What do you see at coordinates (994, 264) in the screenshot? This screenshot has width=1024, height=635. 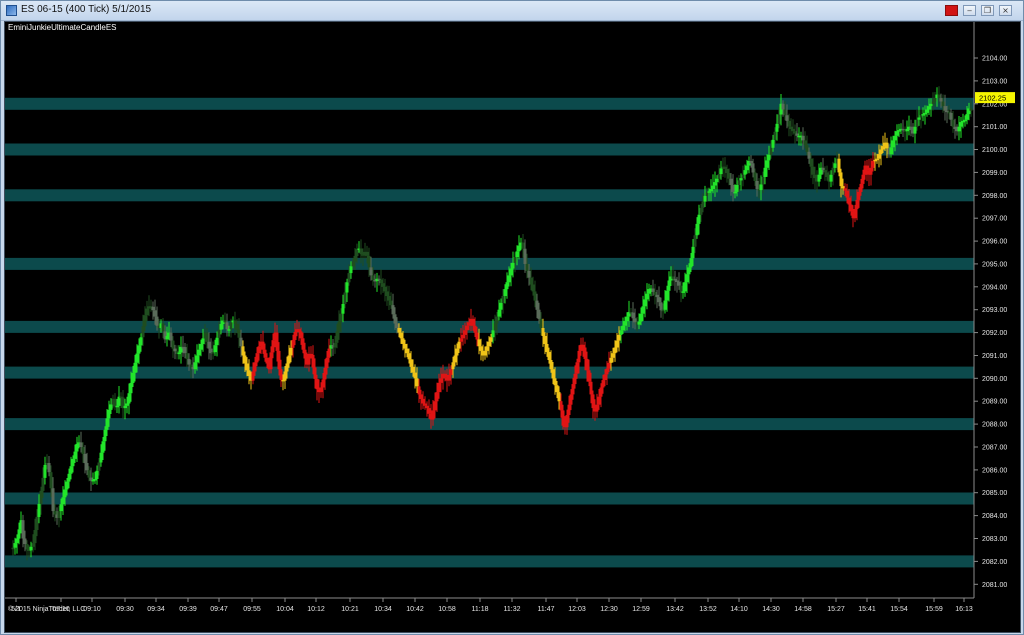 I see `price-tick-label: 2095.00` at bounding box center [994, 264].